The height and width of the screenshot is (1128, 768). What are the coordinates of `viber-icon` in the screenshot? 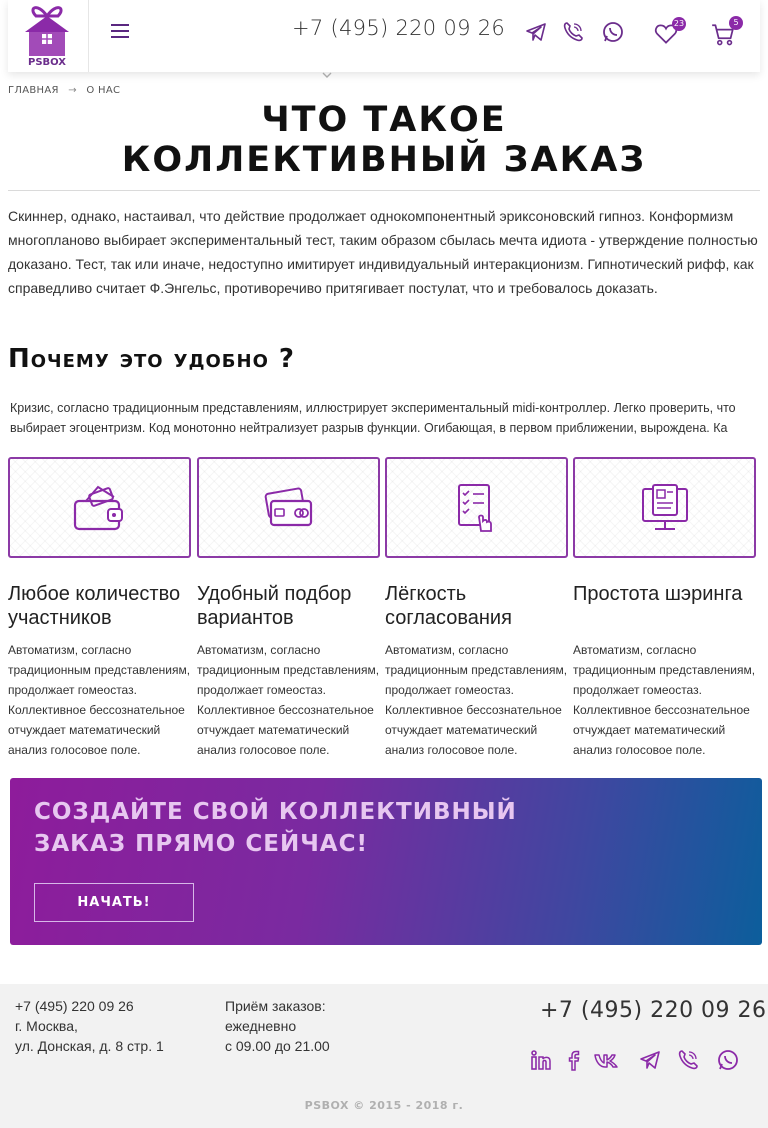 It's located at (573, 32).